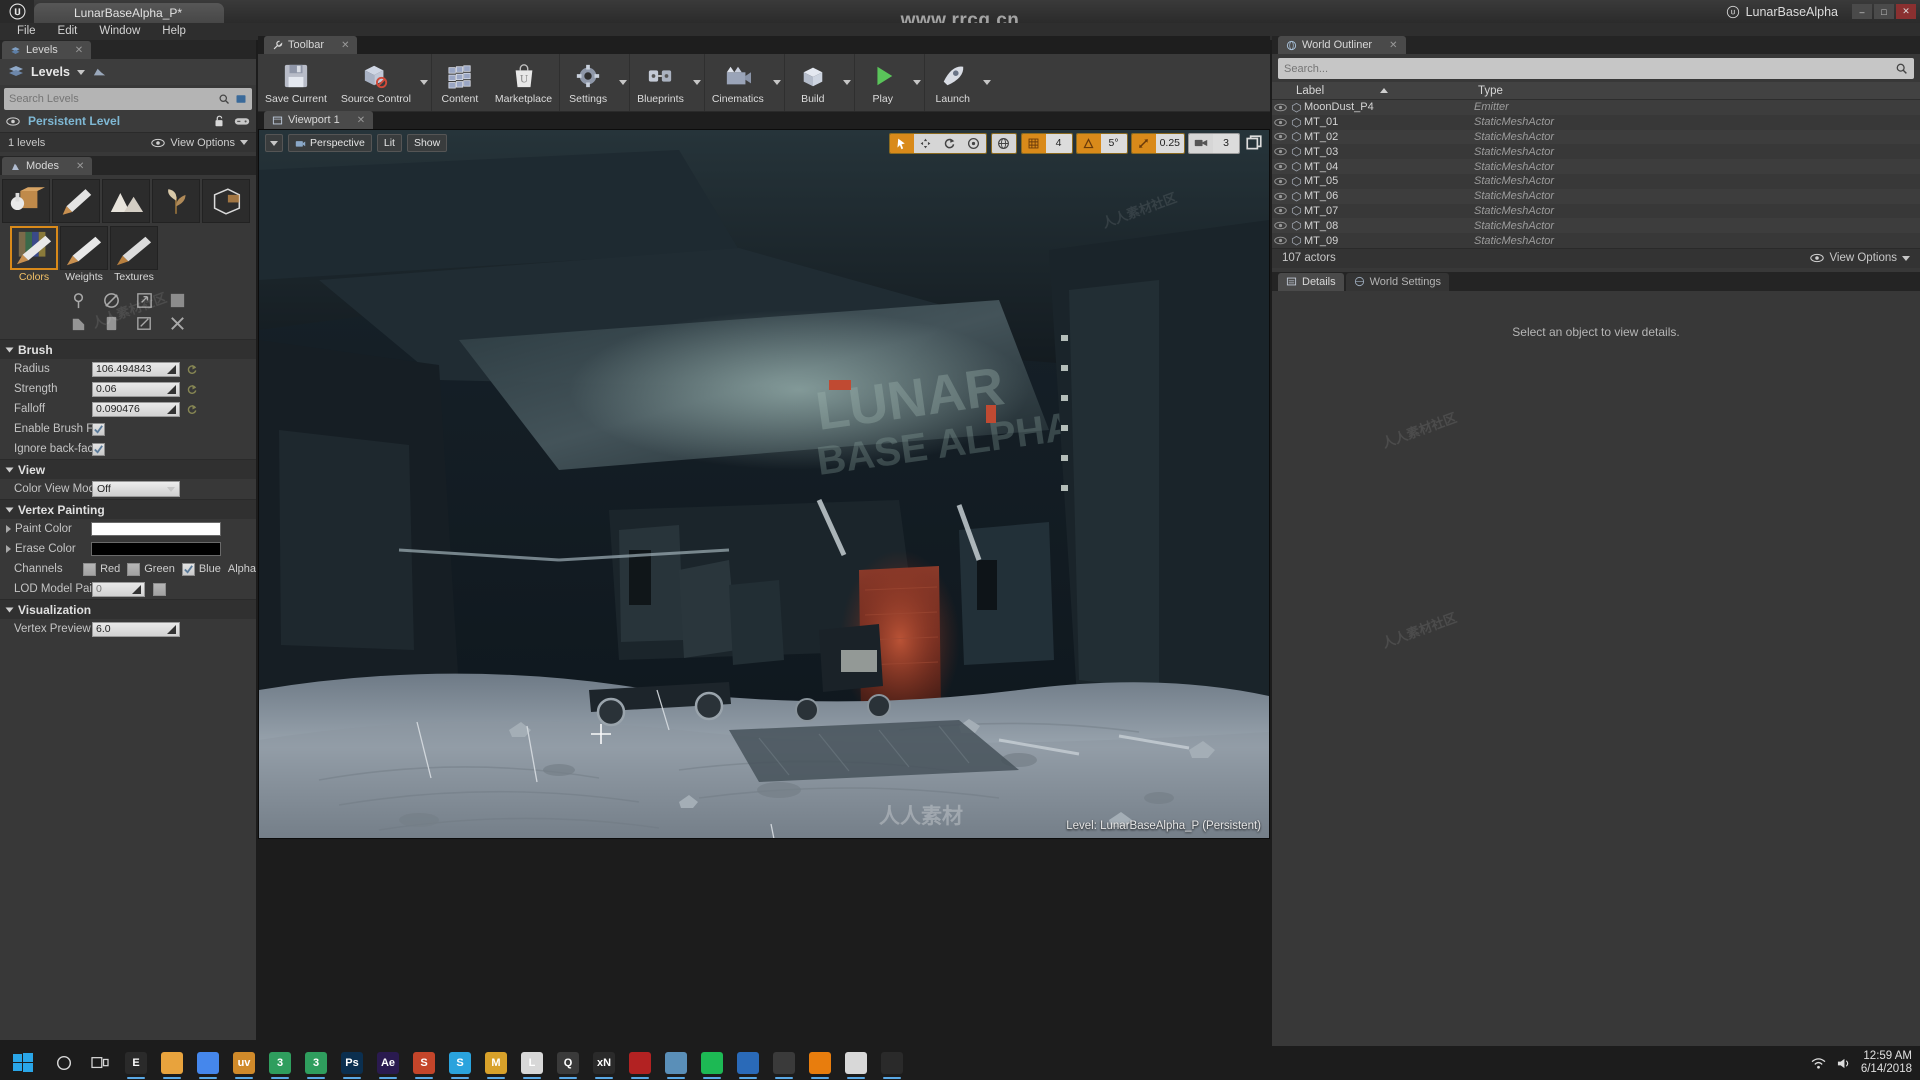 This screenshot has width=1920, height=1080. Describe the element at coordinates (84, 248) in the screenshot. I see `brush-tab-weights` at that location.